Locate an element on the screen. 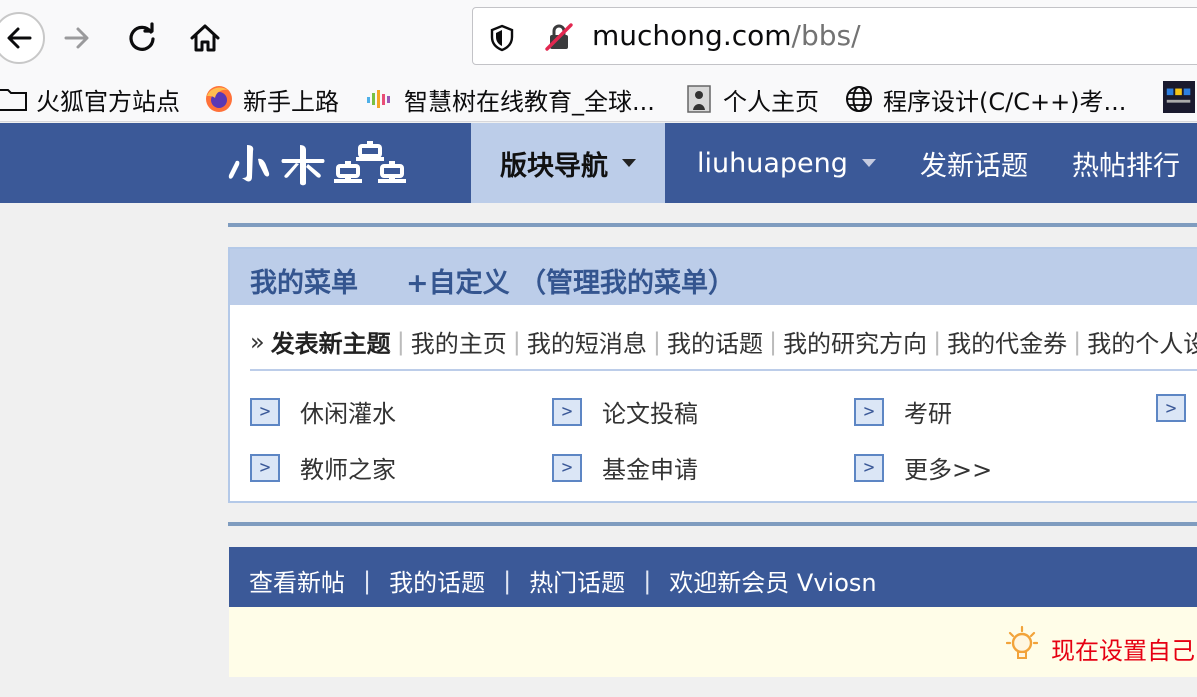  url-host: muchong.com is located at coordinates (692, 35).